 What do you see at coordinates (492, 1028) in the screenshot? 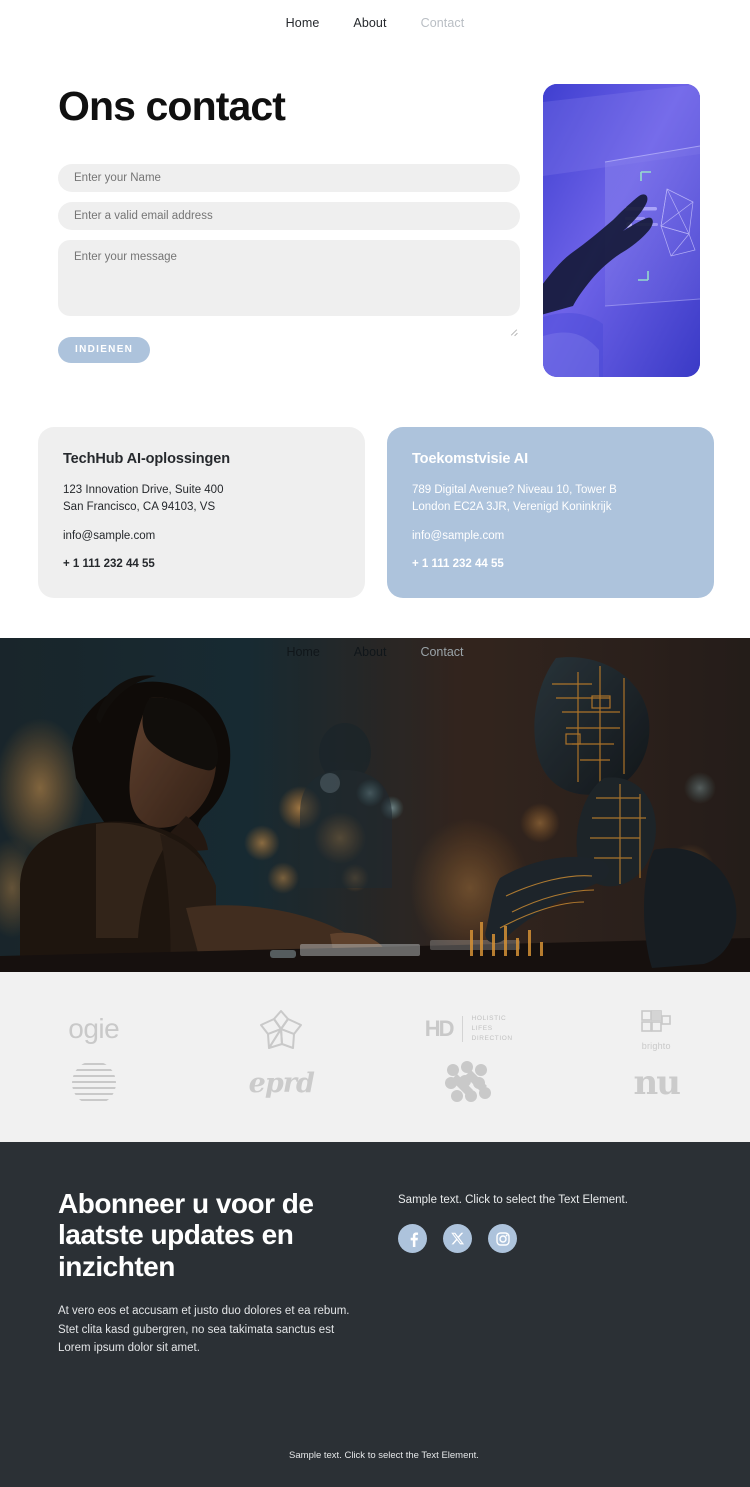
I see `hd-tagline: HOLISTIC LIFES DIRECTION` at bounding box center [492, 1028].